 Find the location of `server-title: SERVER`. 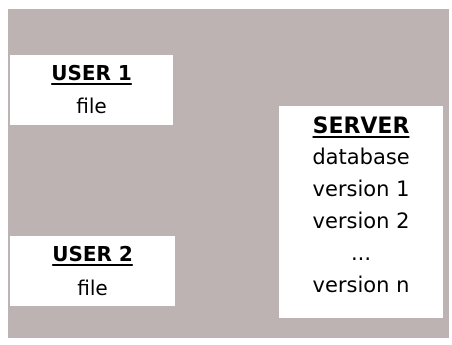

server-title: SERVER is located at coordinates (361, 126).